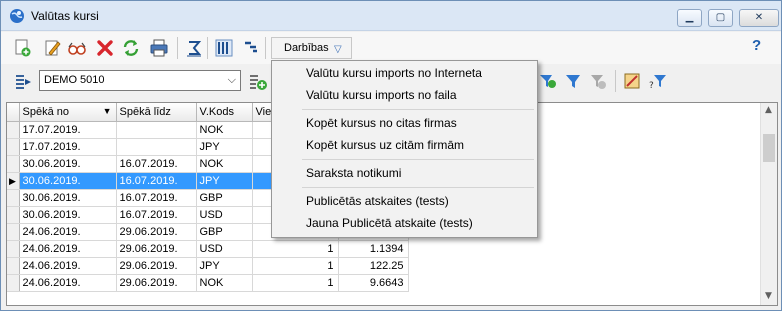 The height and width of the screenshot is (311, 782). Describe the element at coordinates (224, 112) in the screenshot. I see `column-header-code: V.Kods` at that location.